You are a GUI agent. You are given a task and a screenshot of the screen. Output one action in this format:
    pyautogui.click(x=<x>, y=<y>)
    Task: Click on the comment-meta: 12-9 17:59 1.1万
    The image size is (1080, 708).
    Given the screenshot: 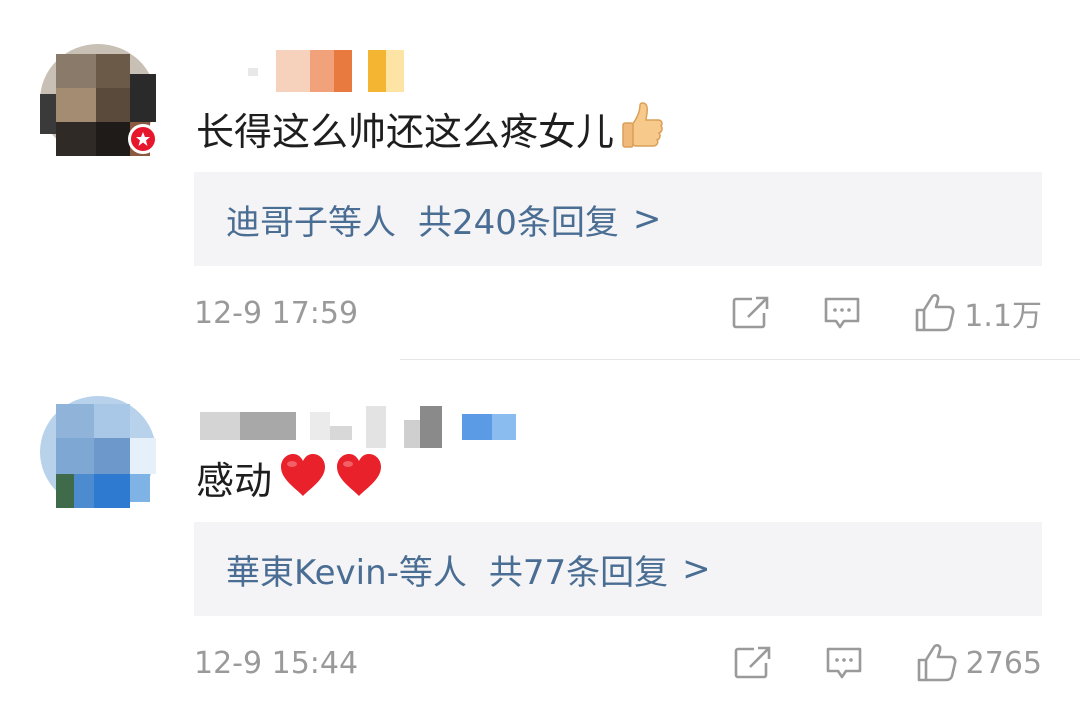 What is the action you would take?
    pyautogui.click(x=618, y=313)
    